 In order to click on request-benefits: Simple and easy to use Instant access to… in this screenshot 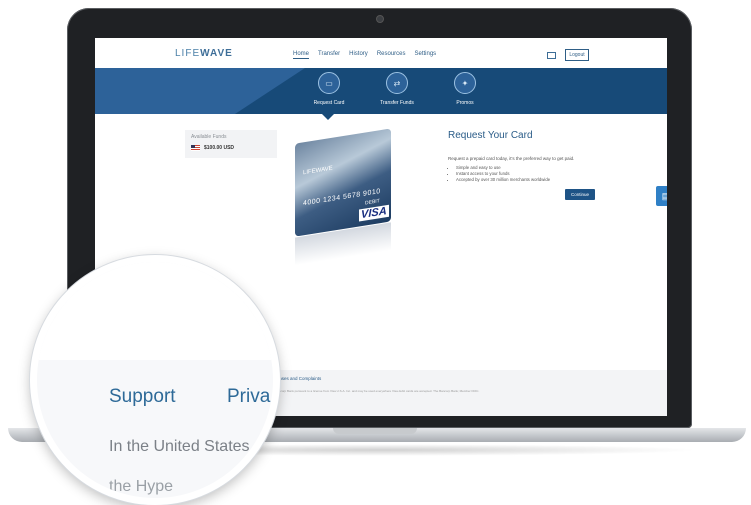, I will do `click(500, 174)`.